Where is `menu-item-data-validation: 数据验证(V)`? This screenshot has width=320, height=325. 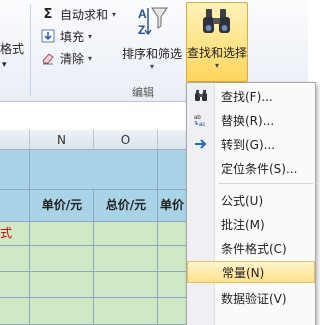 menu-item-data-validation: 数据验证(V) is located at coordinates (251, 298).